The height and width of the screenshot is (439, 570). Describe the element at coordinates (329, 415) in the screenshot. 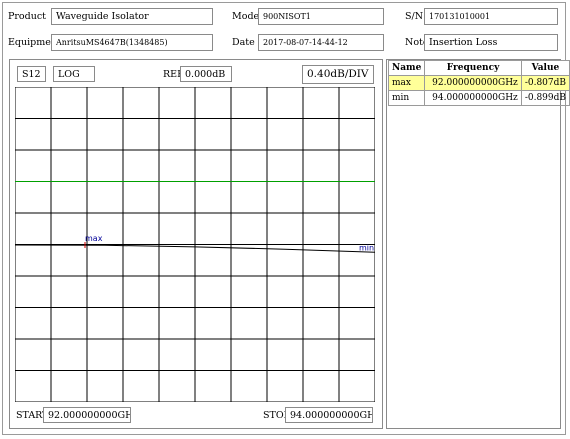

I see `stop-field: 94.000000000GHz` at that location.